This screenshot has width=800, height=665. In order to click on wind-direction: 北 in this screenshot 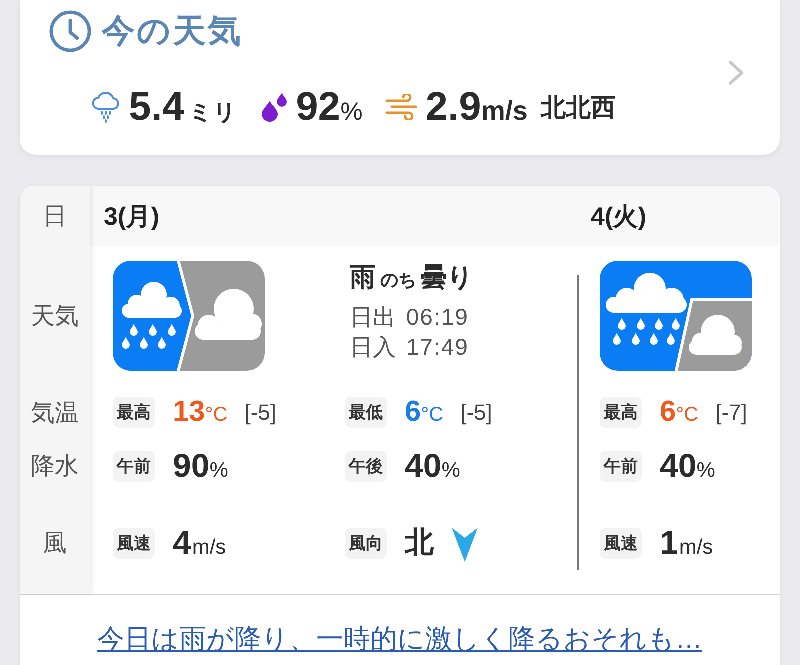, I will do `click(419, 543)`.